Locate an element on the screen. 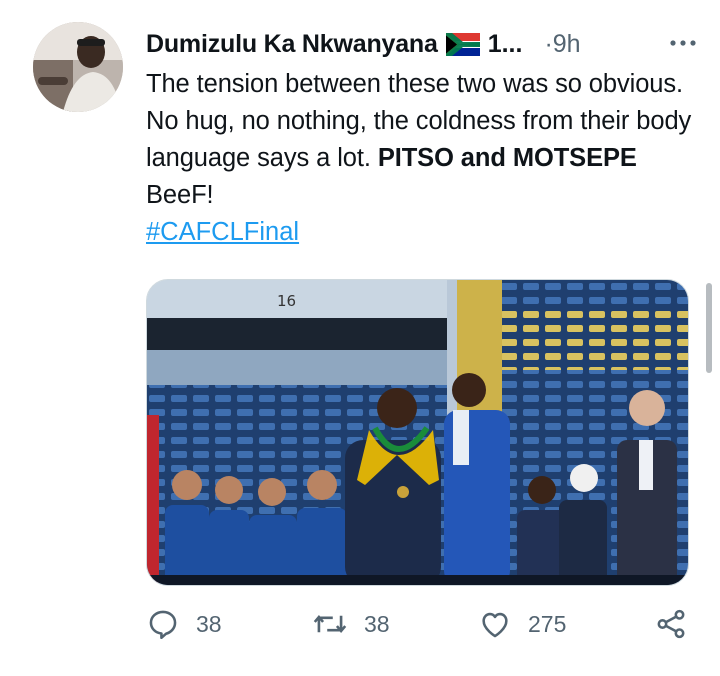 Image resolution: width=720 pixels, height=676 pixels. tweet-header: Dumizulu Ka Nkwanyana 1... ·9h is located at coordinates (418, 44).